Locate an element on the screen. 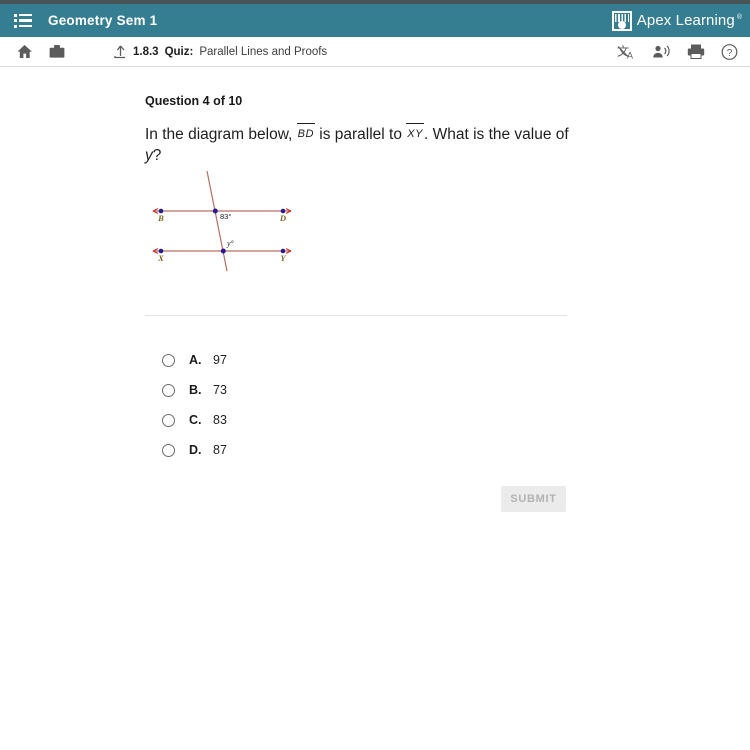  geometry-diagram: B D X Y 83° y° is located at coordinates (225, 224).